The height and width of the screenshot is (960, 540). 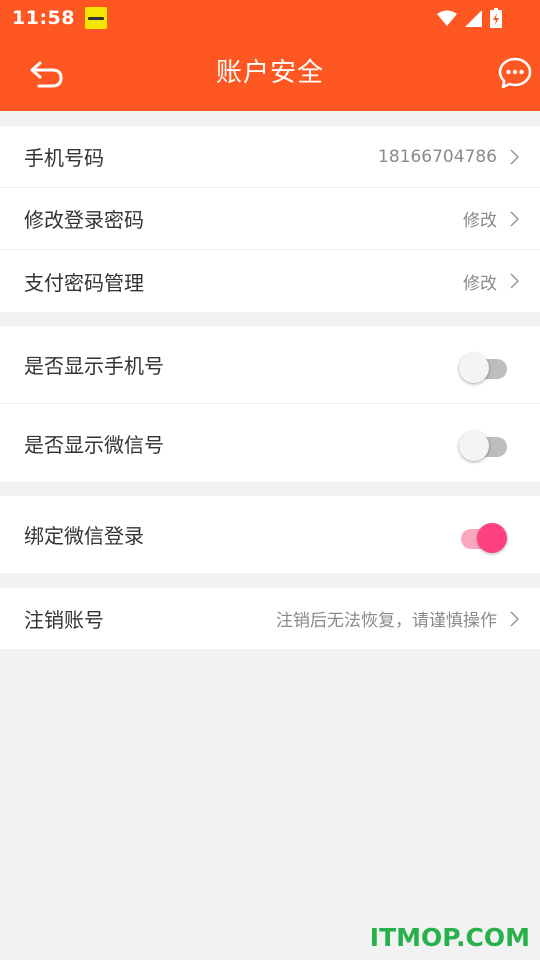 What do you see at coordinates (473, 18) in the screenshot?
I see `signal-icon` at bounding box center [473, 18].